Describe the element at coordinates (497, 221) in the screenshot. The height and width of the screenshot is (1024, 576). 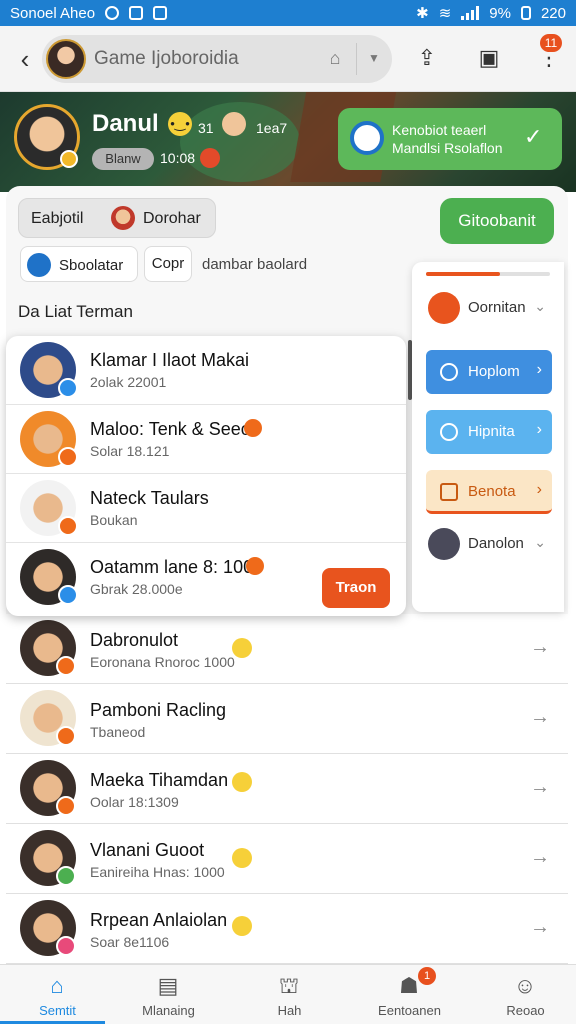
I see `primary-action-button: Gitoobanit` at that location.